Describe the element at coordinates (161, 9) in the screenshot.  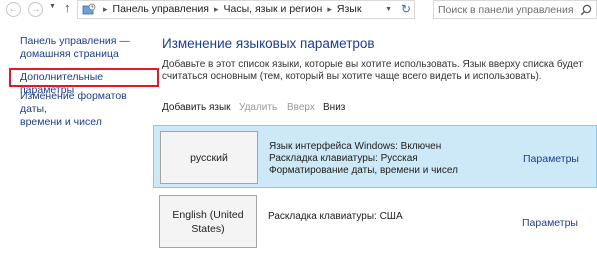
I see `breadcrumb-item-control-panel: Панель управления` at that location.